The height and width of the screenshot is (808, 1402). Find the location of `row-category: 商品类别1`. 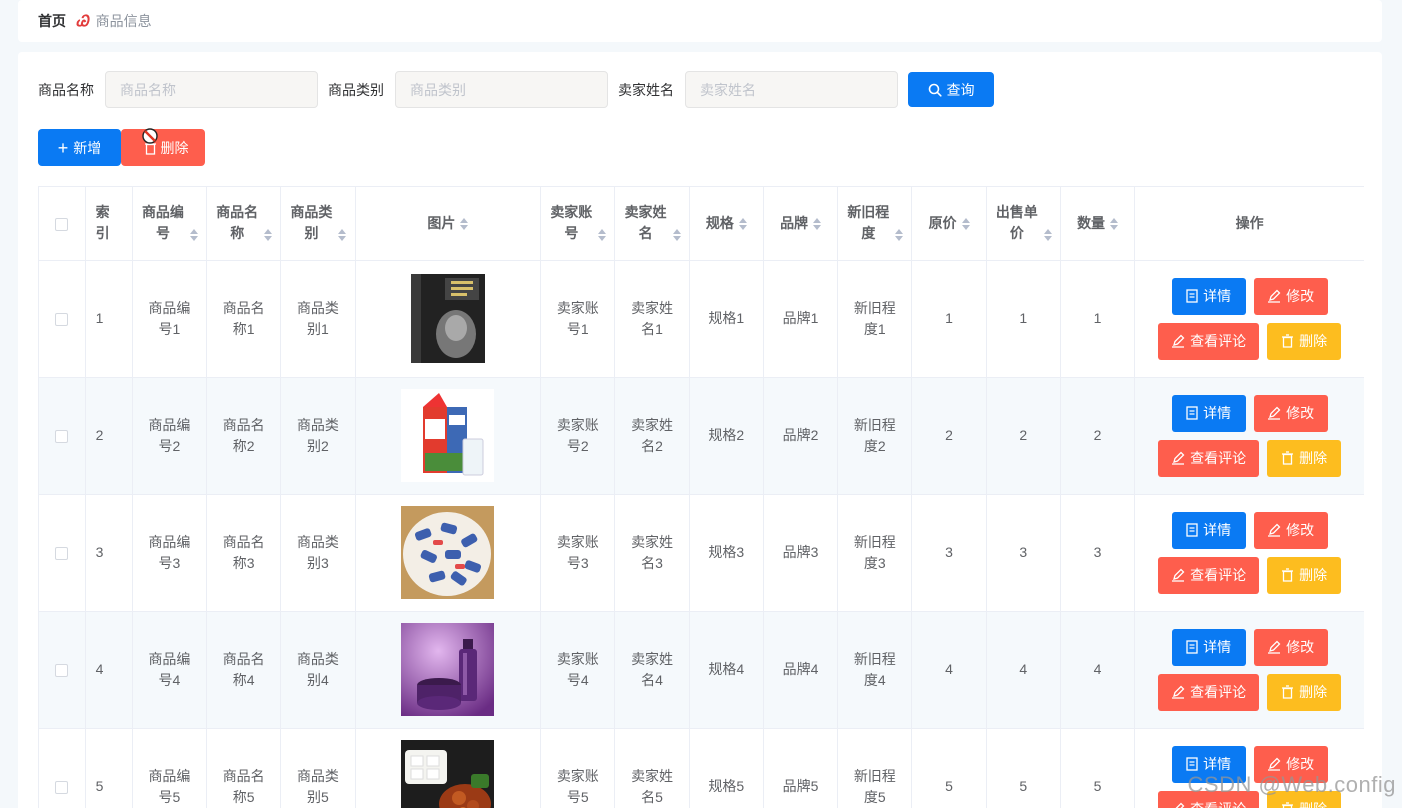

row-category: 商品类别1 is located at coordinates (318, 319).